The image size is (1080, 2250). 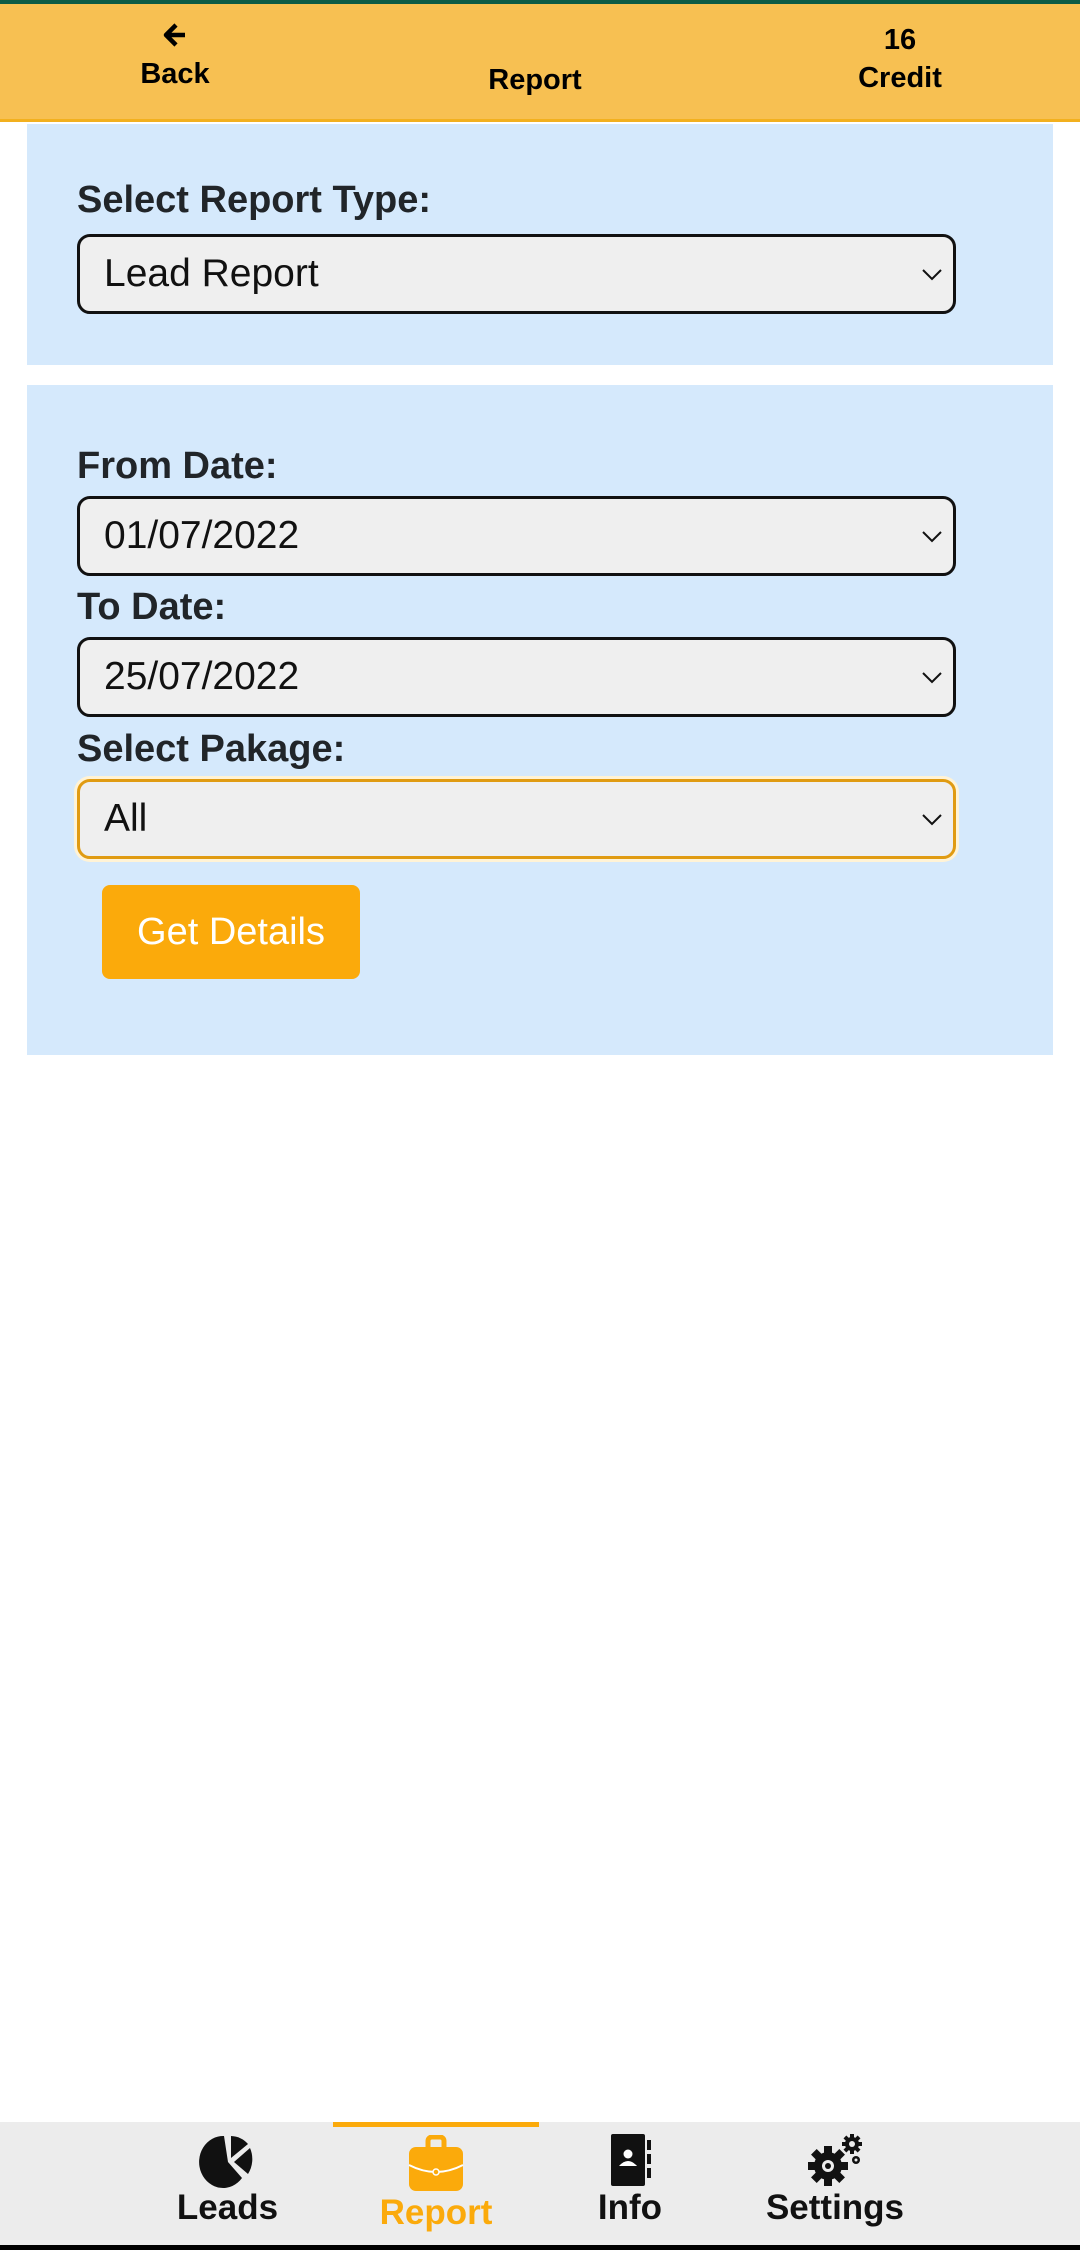 I want to click on nav-label-info: Info, so click(x=630, y=2207).